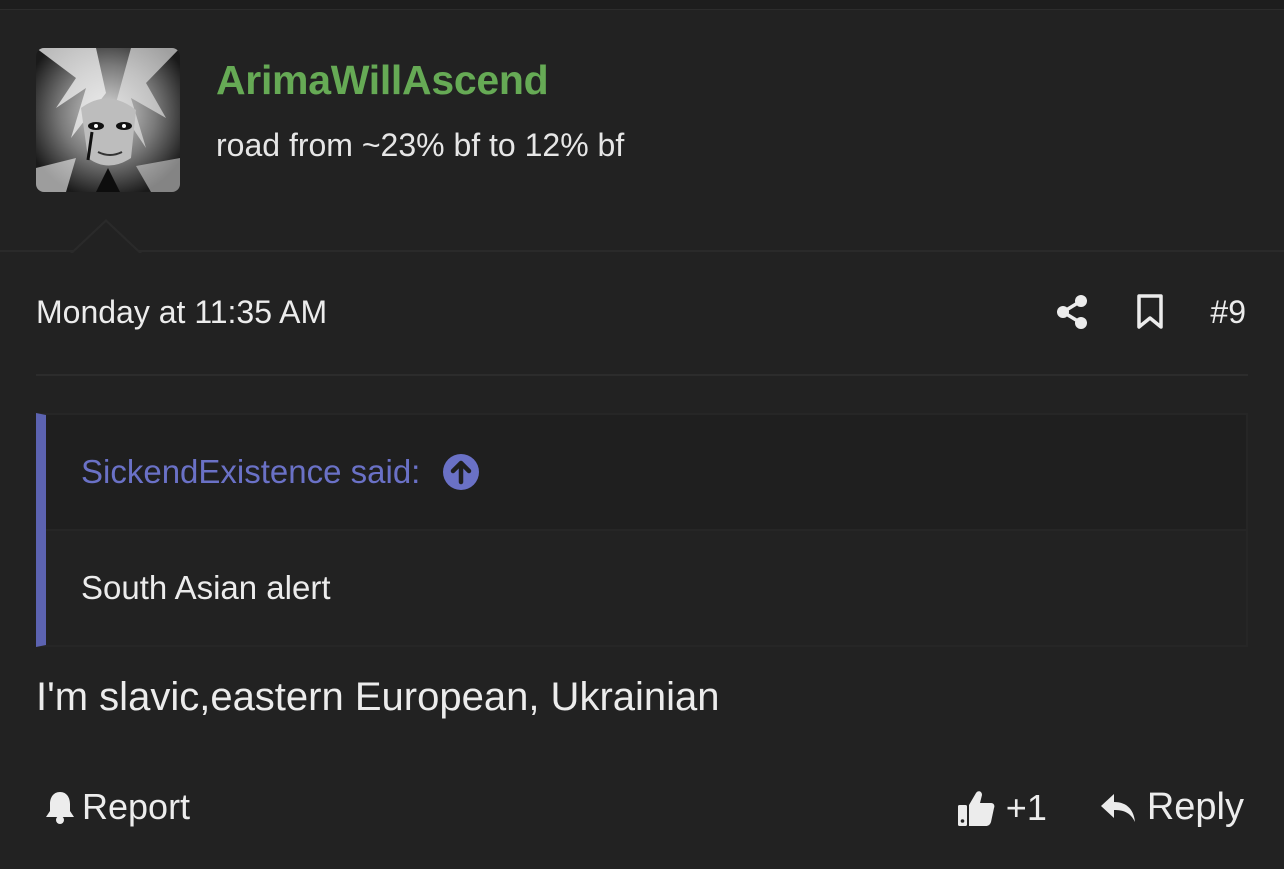 Image resolution: width=1284 pixels, height=869 pixels. What do you see at coordinates (1118, 808) in the screenshot?
I see `reply-arrow-icon` at bounding box center [1118, 808].